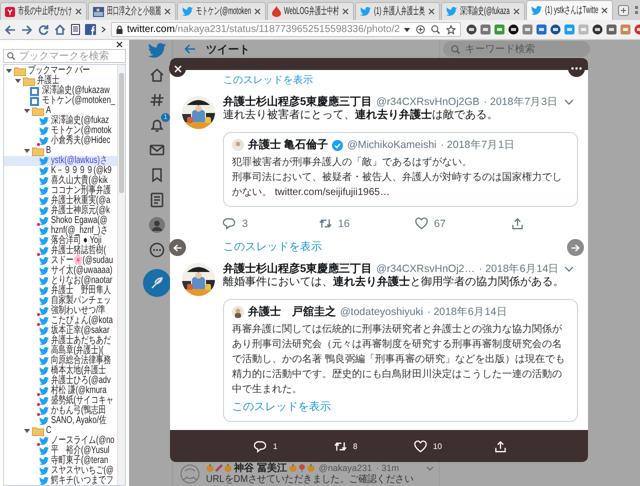 This screenshot has height=486, width=640. I want to click on bookmark-item: 高島章(弁護士)(, so click(60, 351).